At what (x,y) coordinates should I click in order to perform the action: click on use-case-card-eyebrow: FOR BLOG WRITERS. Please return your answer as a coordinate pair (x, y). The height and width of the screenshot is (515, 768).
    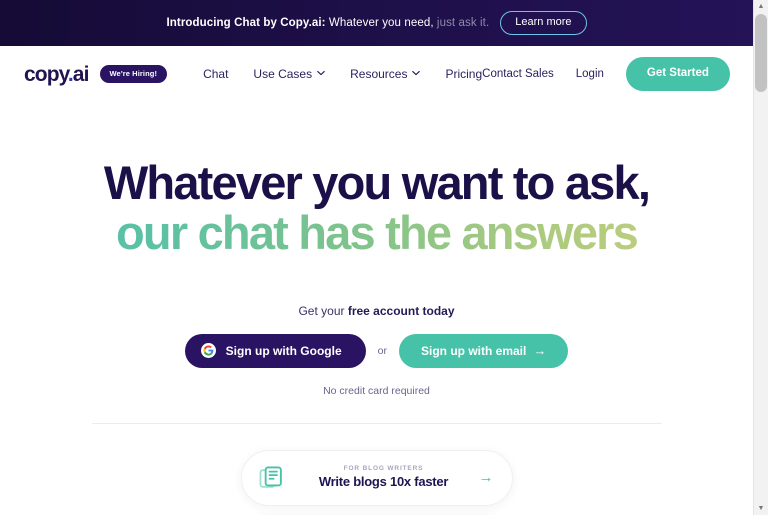
    Looking at the image, I should click on (383, 469).